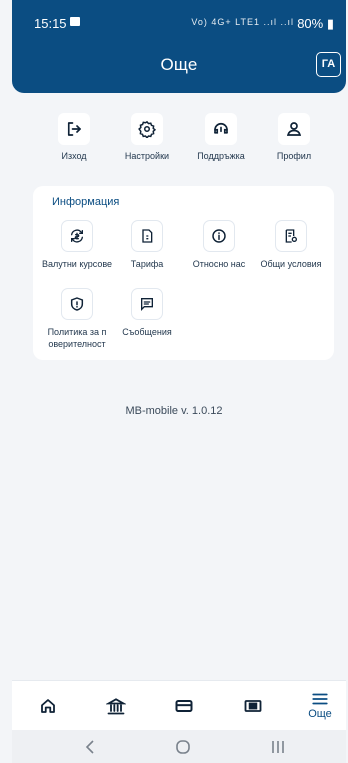 This screenshot has height=763, width=348. Describe the element at coordinates (315, 23) in the screenshot. I see `battery-level: 80% ▮` at that location.